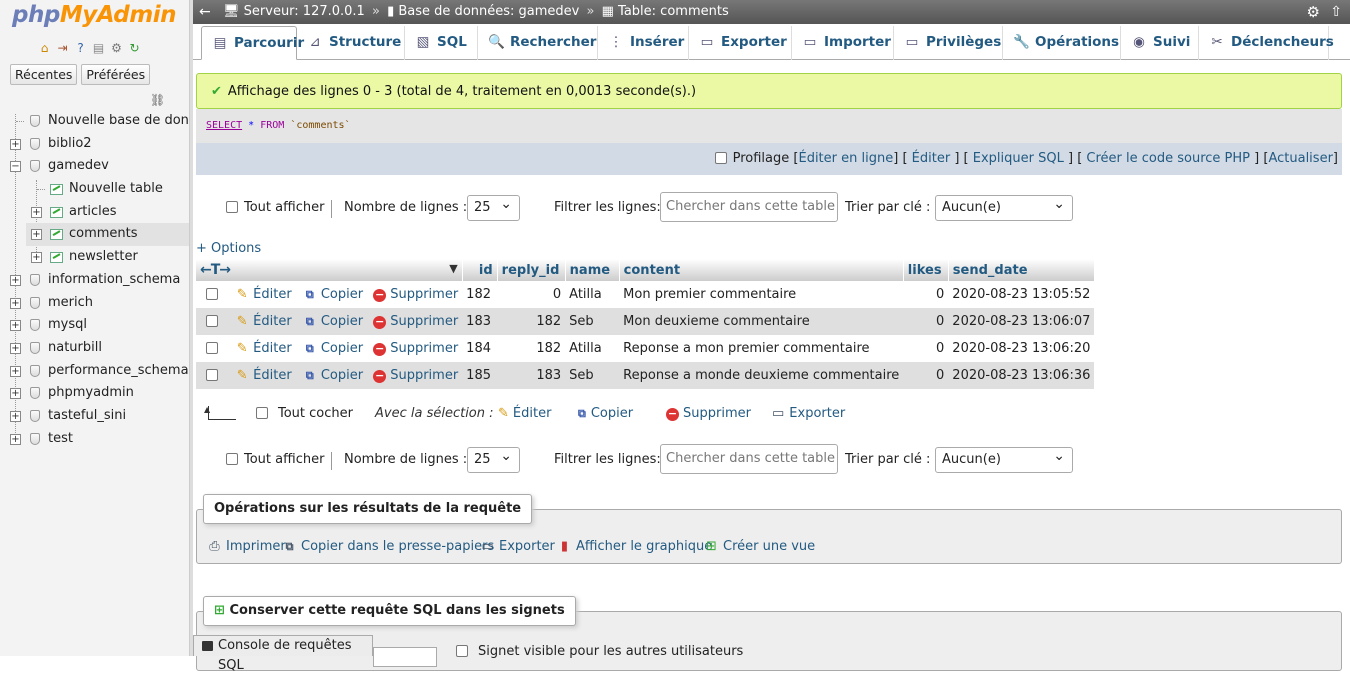 This screenshot has height=676, width=1350. What do you see at coordinates (1336, 12) in the screenshot?
I see `scroll-top-icon: ⇧` at bounding box center [1336, 12].